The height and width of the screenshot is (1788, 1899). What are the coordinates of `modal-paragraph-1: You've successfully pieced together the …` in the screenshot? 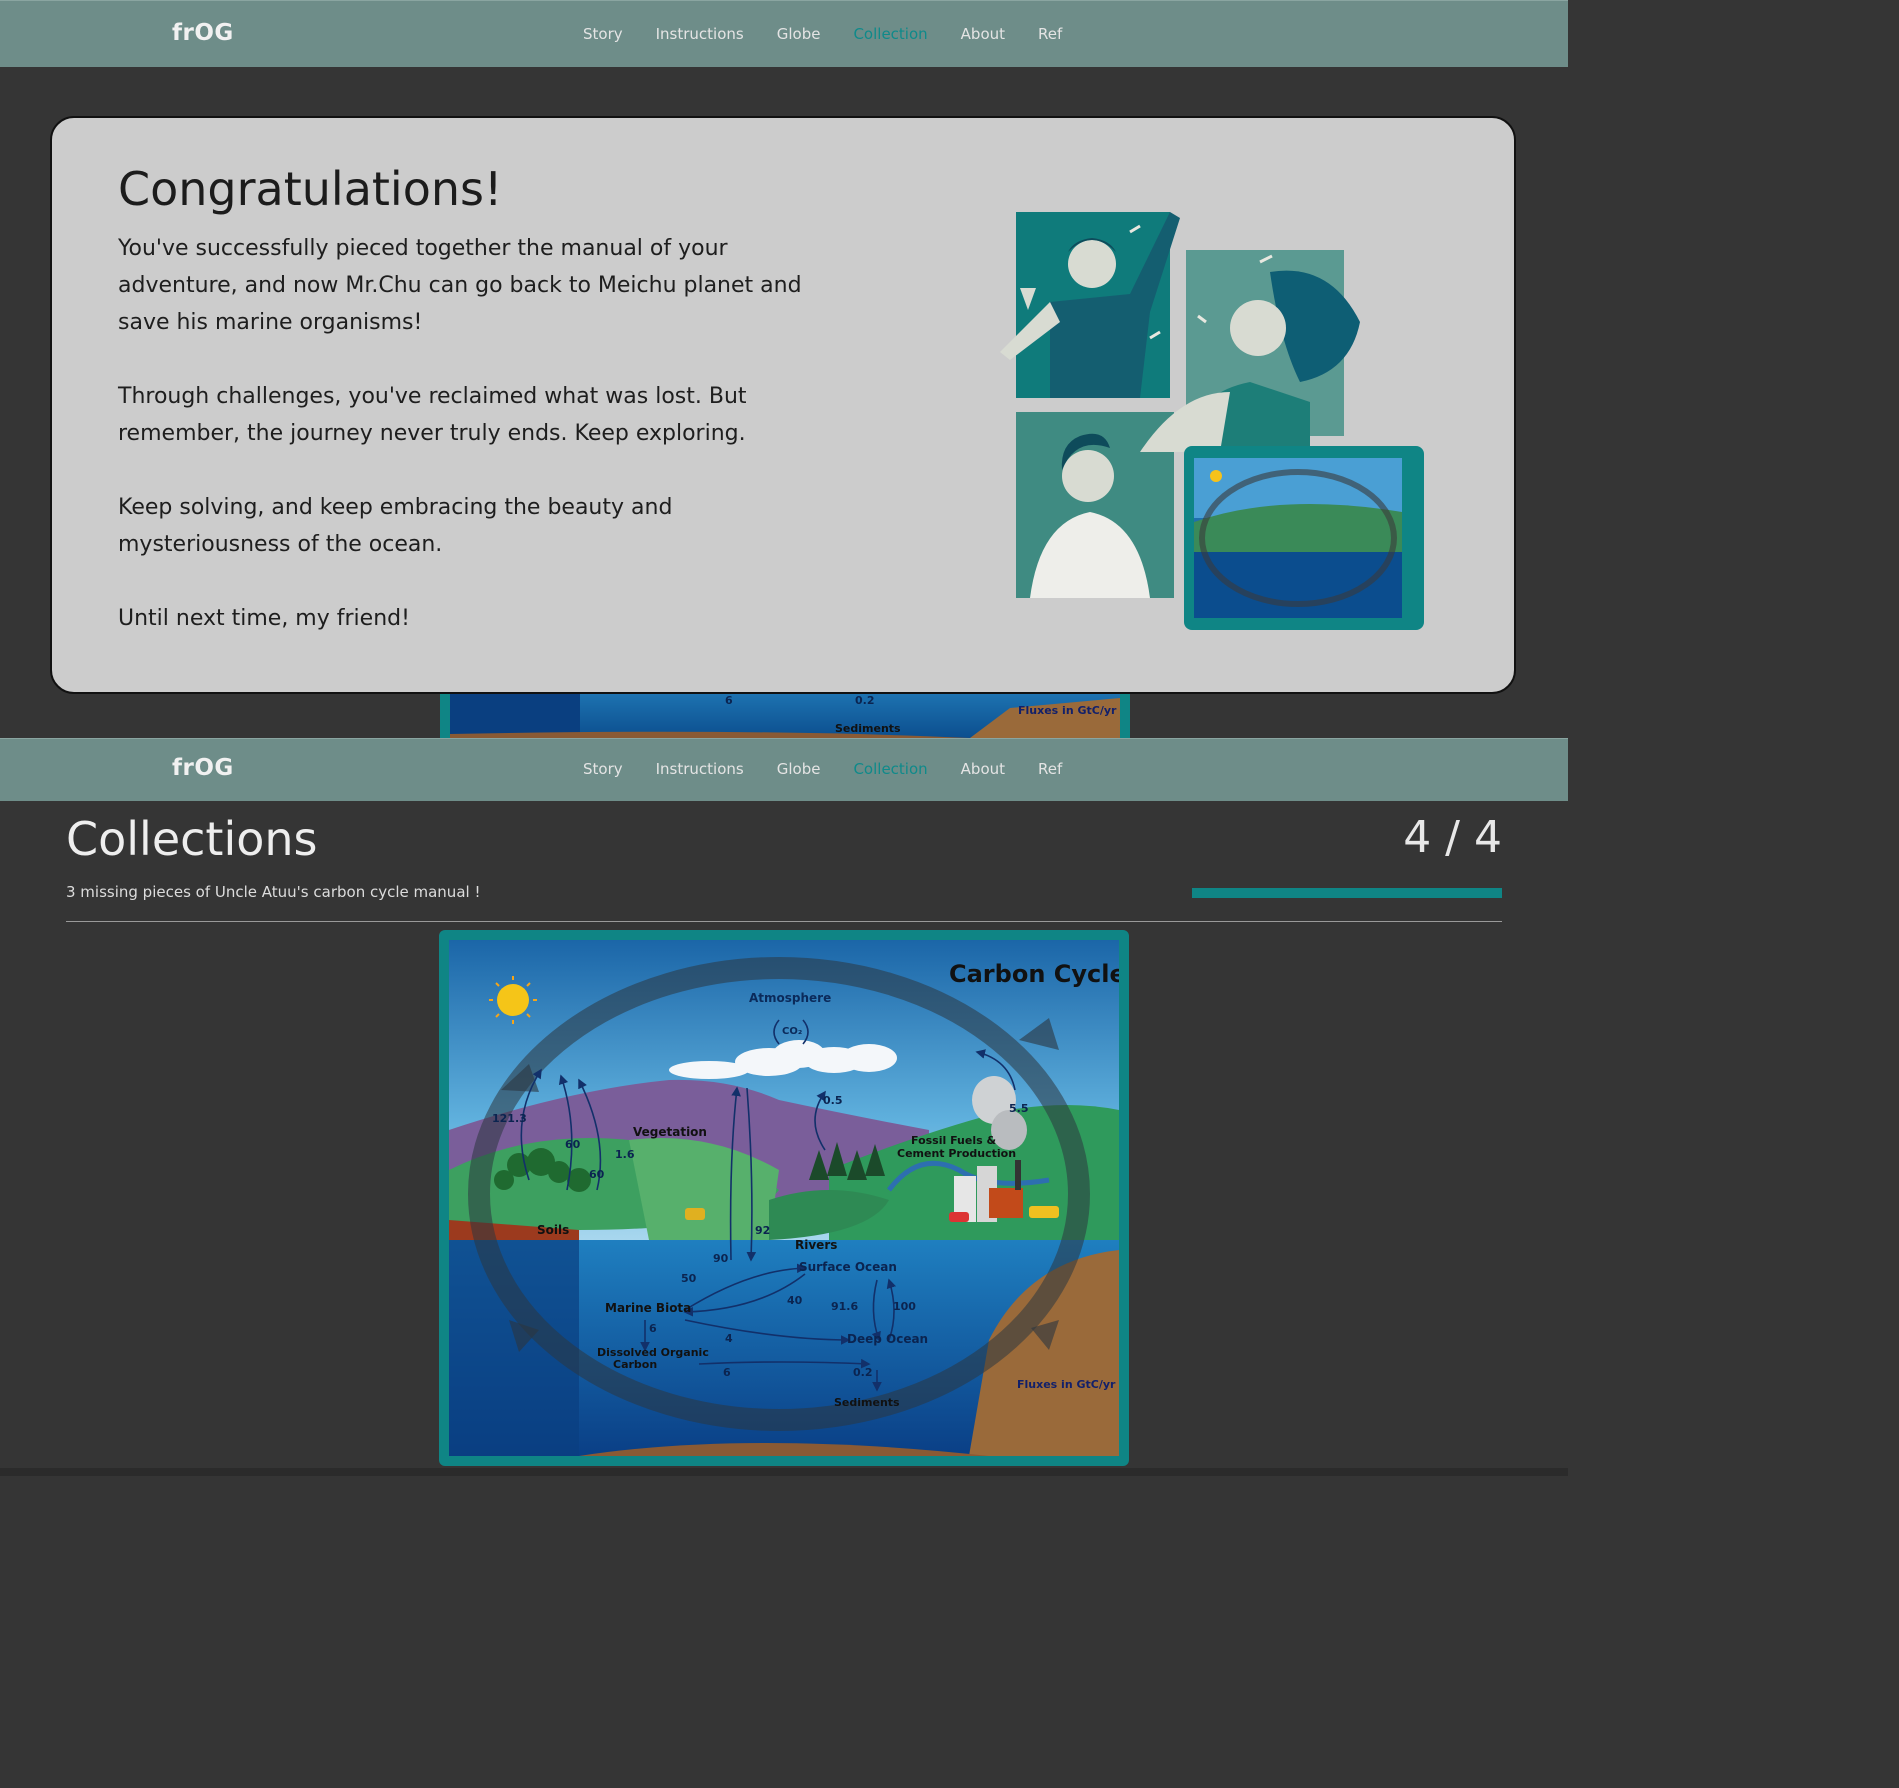 It's located at (460, 285).